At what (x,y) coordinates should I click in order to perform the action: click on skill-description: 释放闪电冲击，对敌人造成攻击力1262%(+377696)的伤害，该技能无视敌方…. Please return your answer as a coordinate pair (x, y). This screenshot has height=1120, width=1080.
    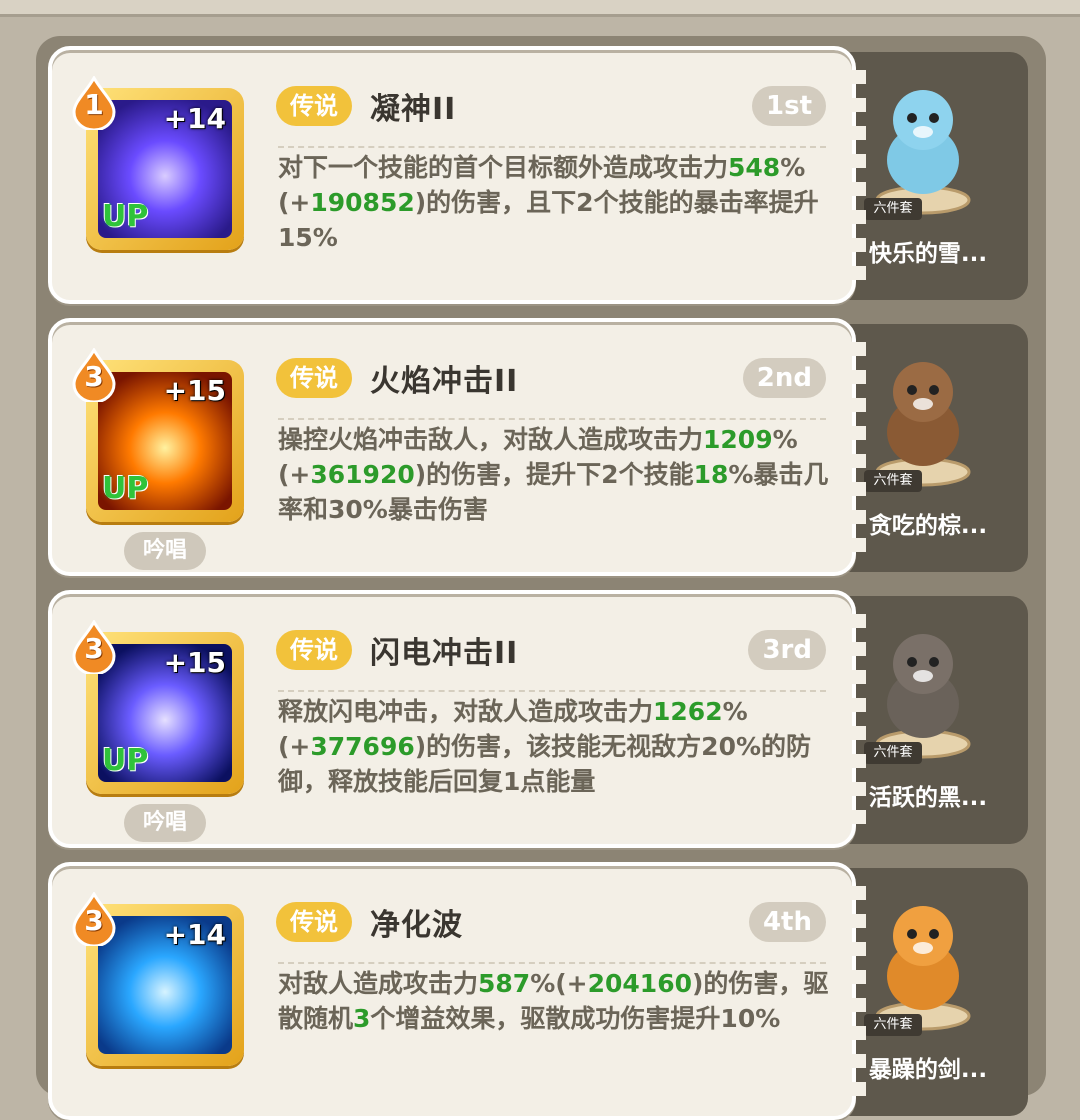
    Looking at the image, I should click on (558, 746).